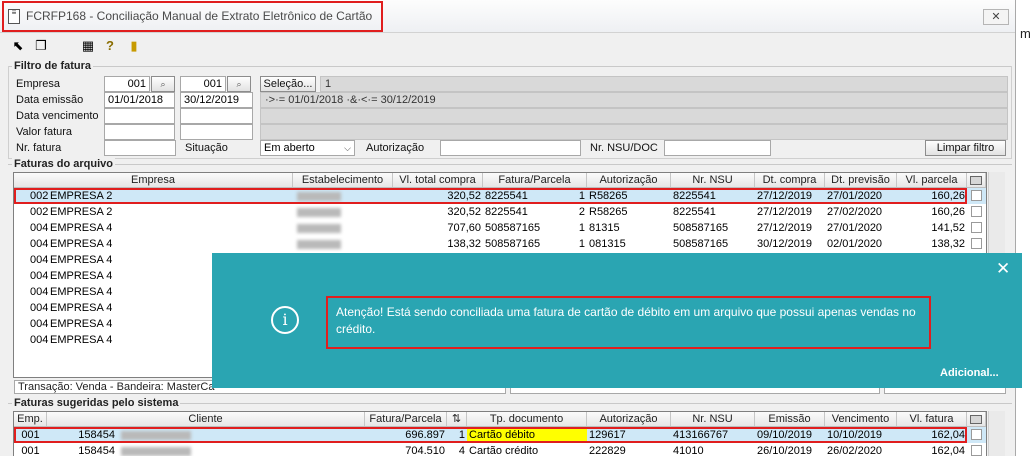  What do you see at coordinates (527, 435) in the screenshot?
I see `cell-tp-documento: Cartão débito` at bounding box center [527, 435].